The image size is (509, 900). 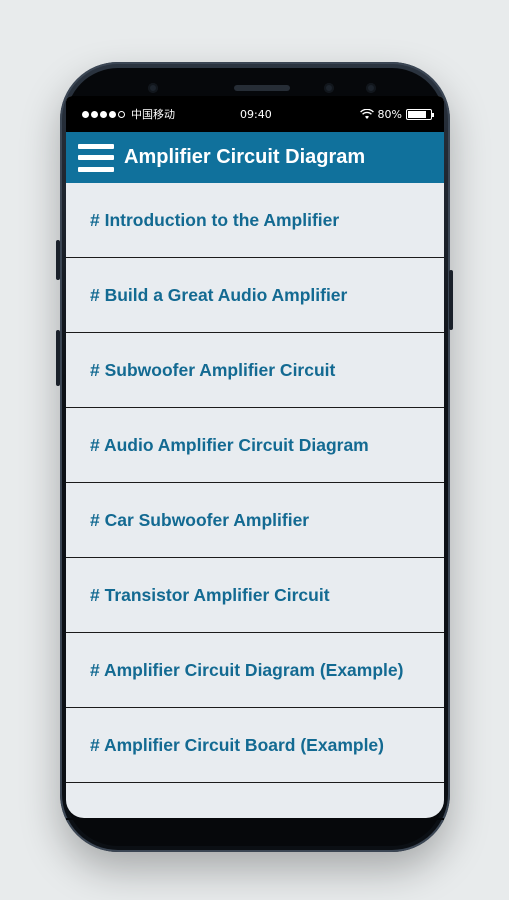 I want to click on power-button, so click(x=451, y=300).